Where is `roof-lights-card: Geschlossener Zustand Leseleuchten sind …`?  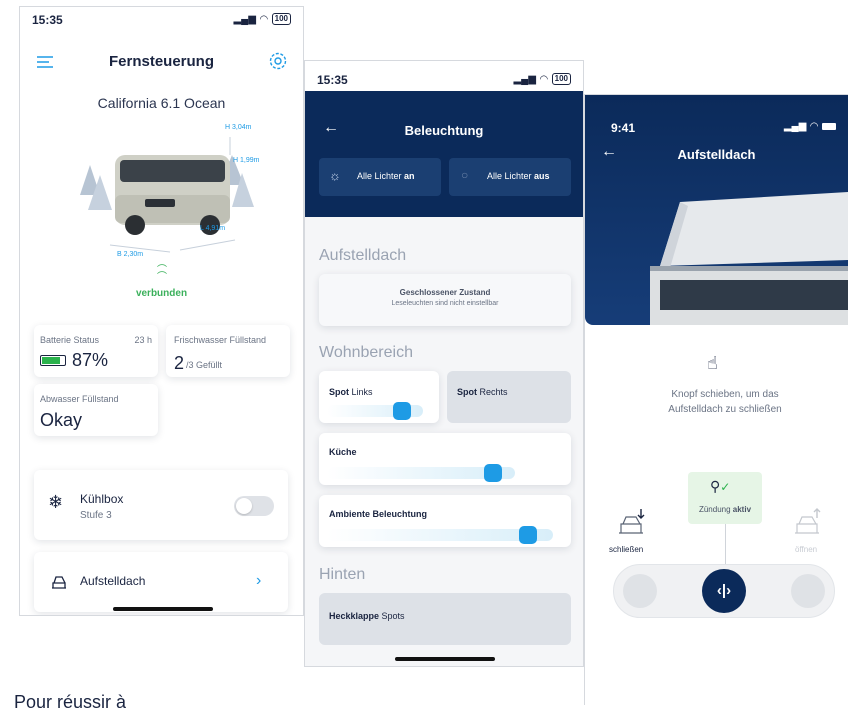
roof-lights-card: Geschlossener Zustand Leseleuchten sind … is located at coordinates (445, 300).